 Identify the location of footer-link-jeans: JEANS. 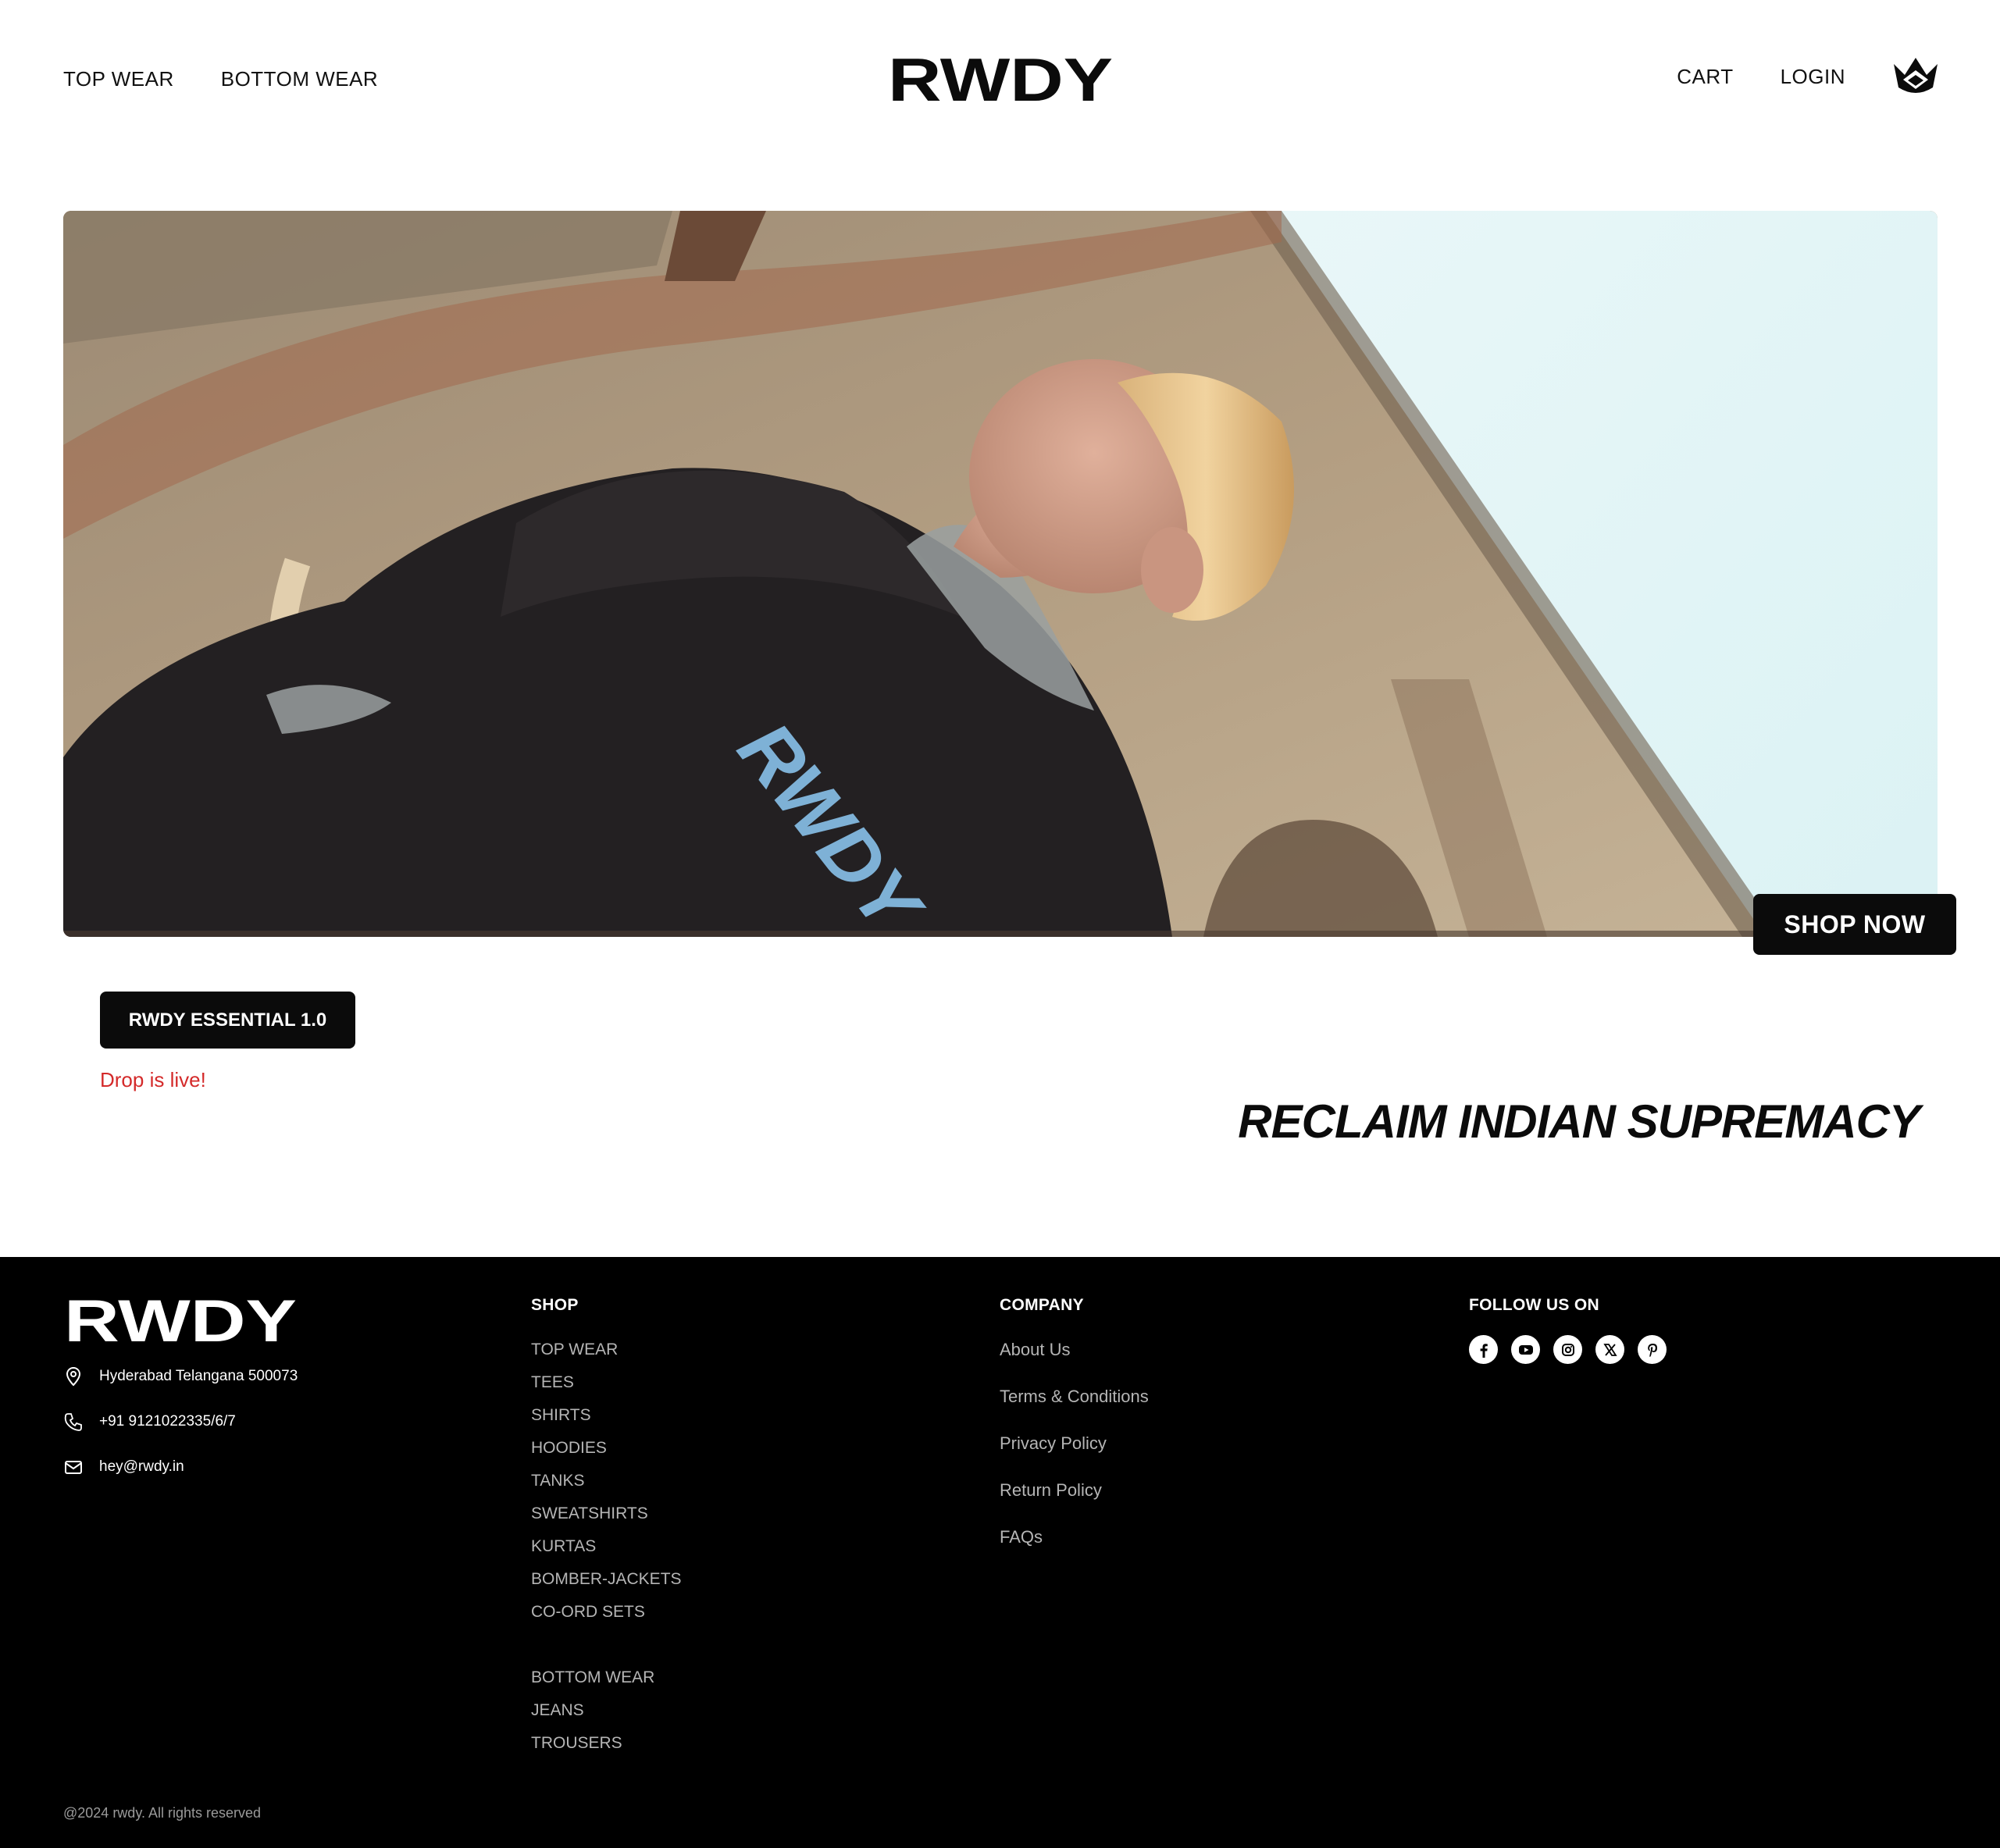
(606, 1710).